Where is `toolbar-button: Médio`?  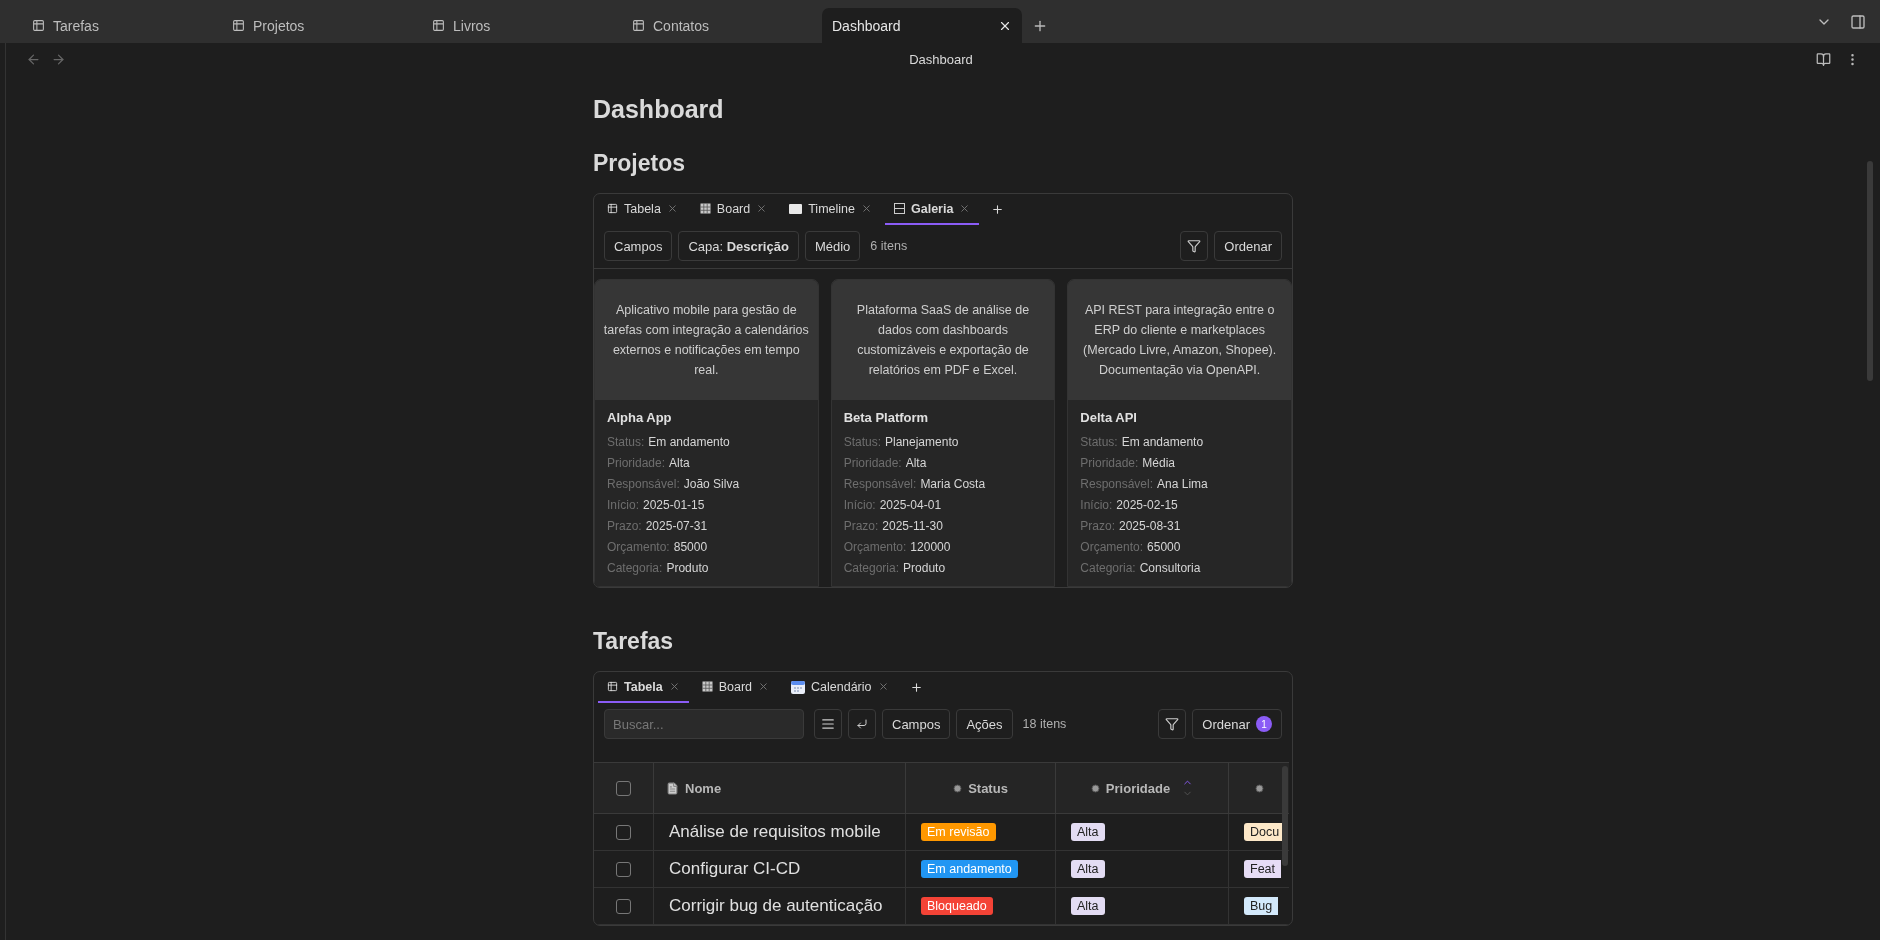
toolbar-button: Médio is located at coordinates (832, 246).